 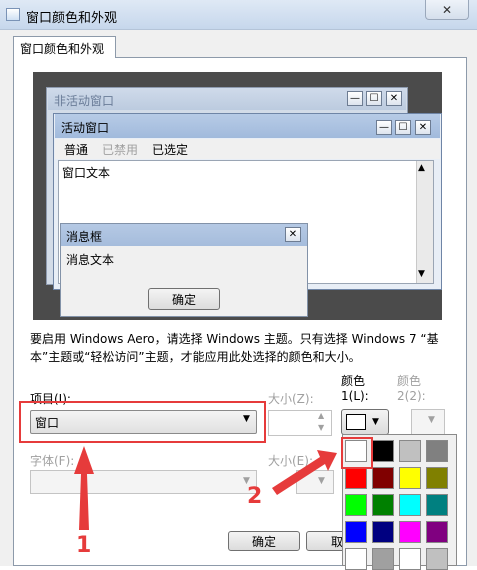 What do you see at coordinates (315, 482) in the screenshot?
I see `font-size-select` at bounding box center [315, 482].